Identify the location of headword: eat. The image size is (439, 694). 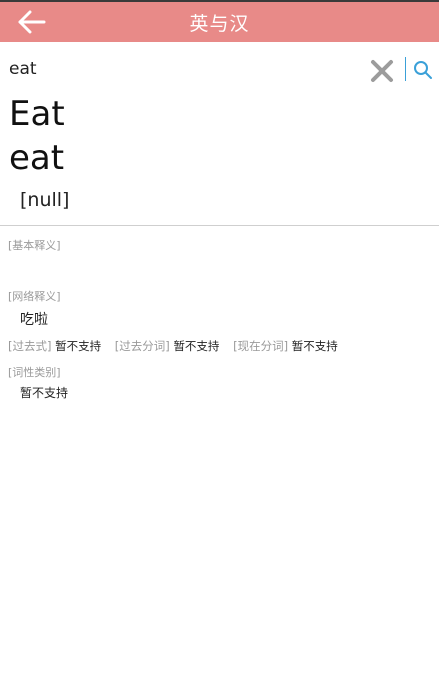
(37, 158).